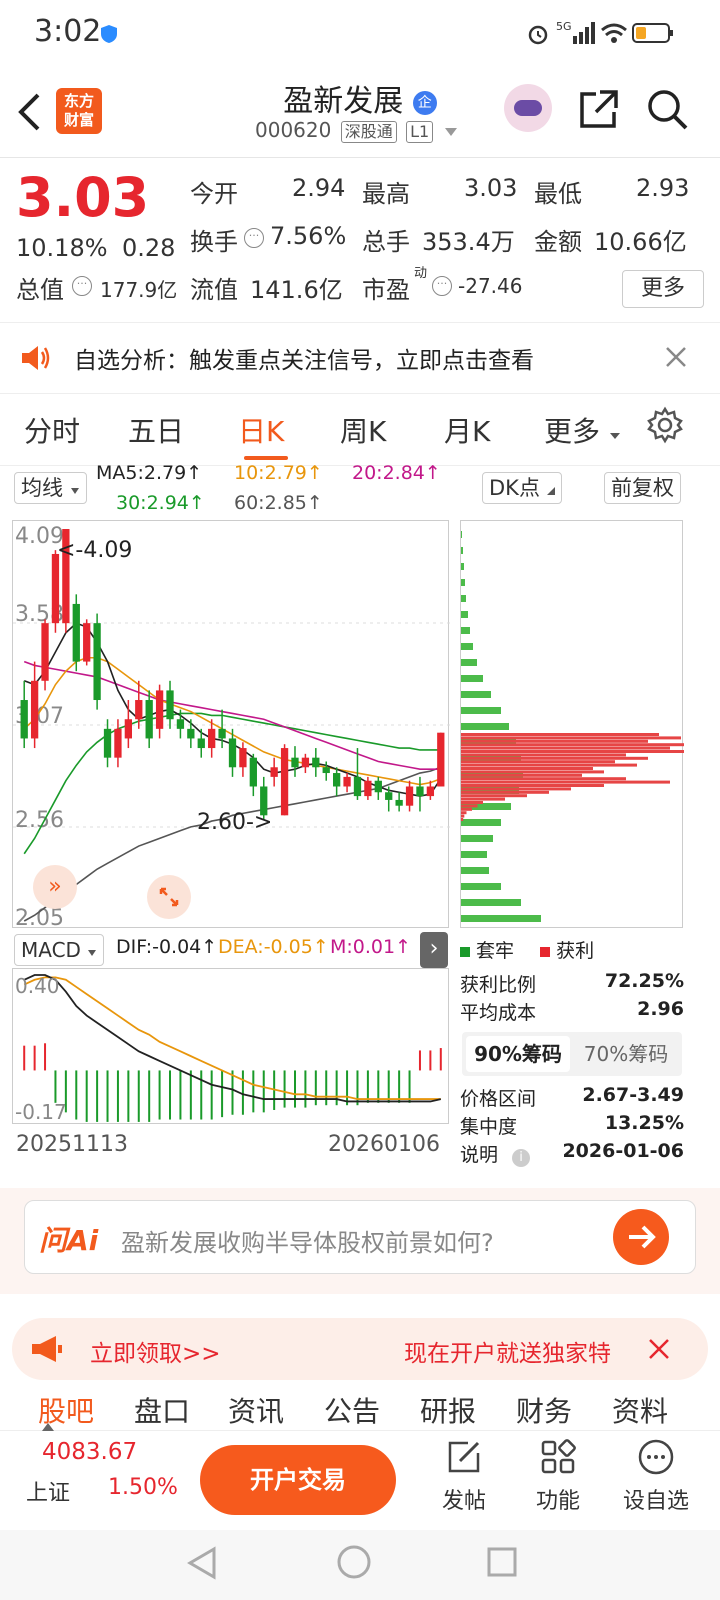 The image size is (720, 1600). I want to click on macd-dif: DIF:-0.04↑, so click(167, 947).